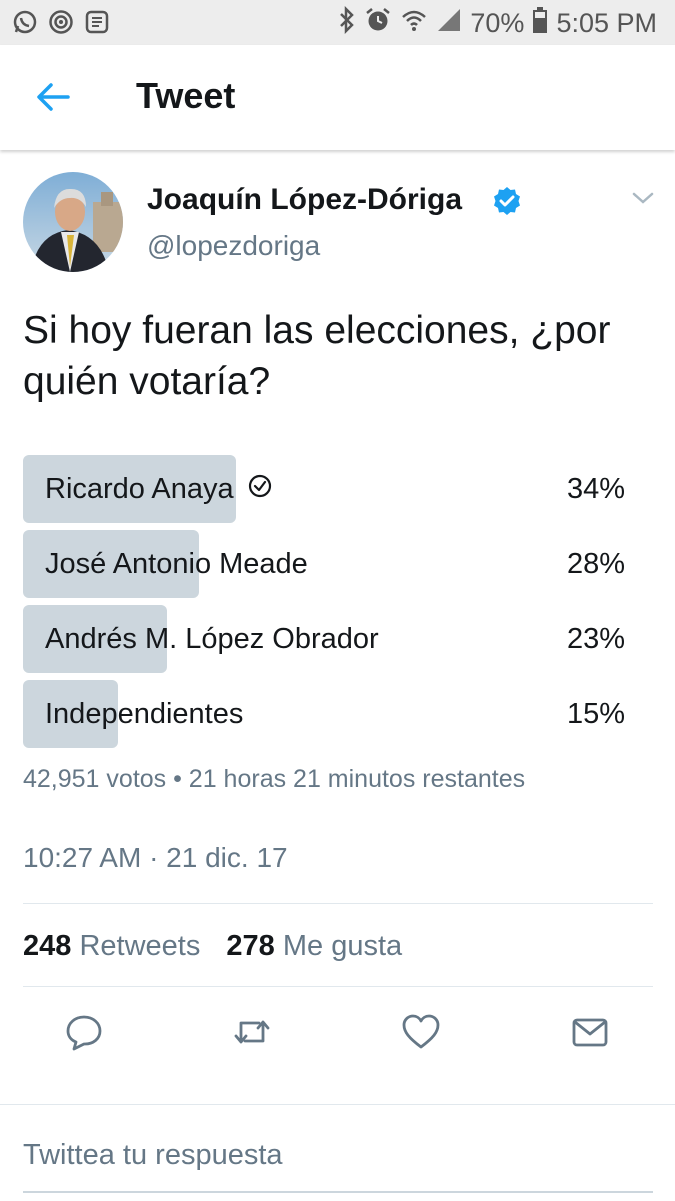 The image size is (675, 1201). What do you see at coordinates (97, 22) in the screenshot?
I see `notes-icon` at bounding box center [97, 22].